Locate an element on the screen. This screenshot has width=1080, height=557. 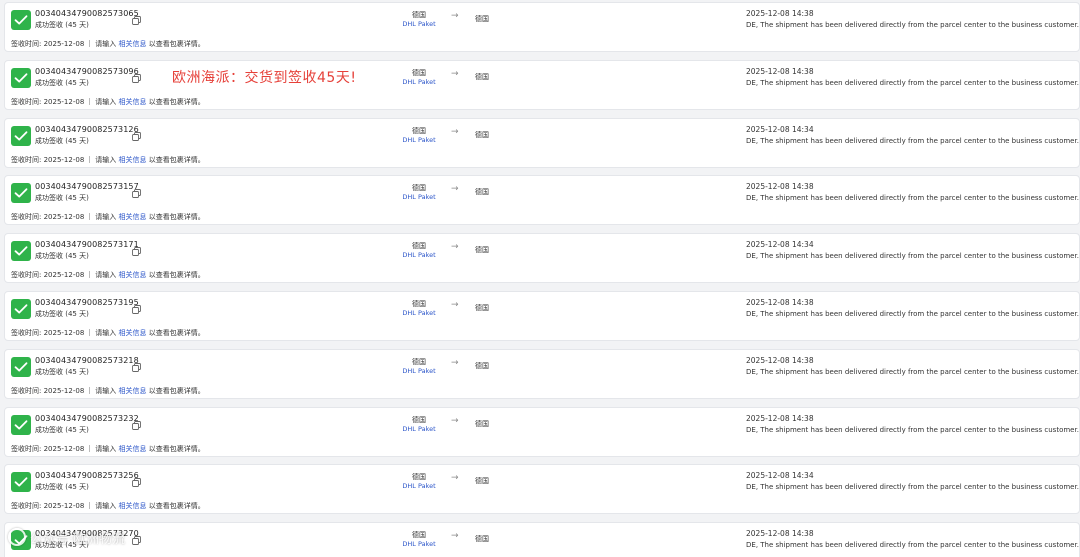
tracking-number: 00340434790082573096 is located at coordinates (87, 71).